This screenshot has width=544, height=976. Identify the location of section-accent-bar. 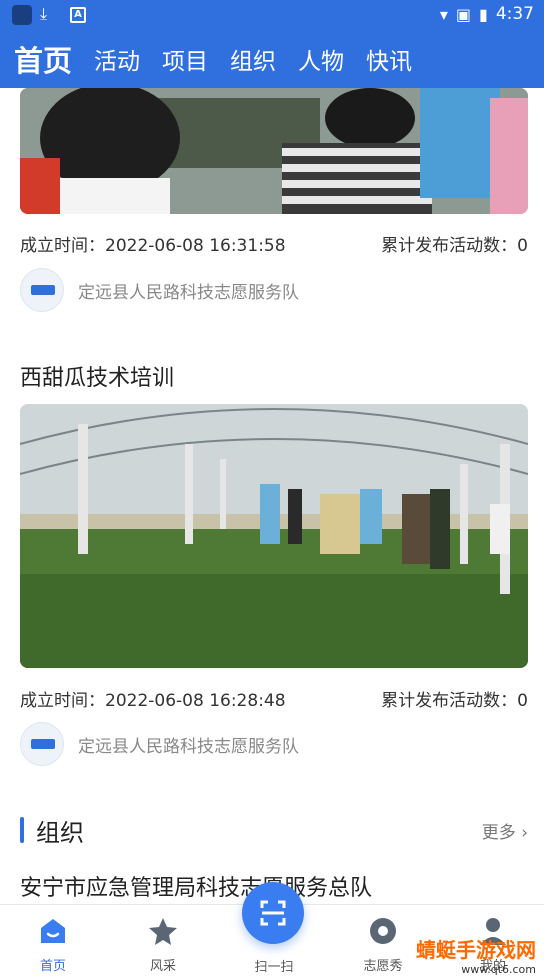
(22, 830).